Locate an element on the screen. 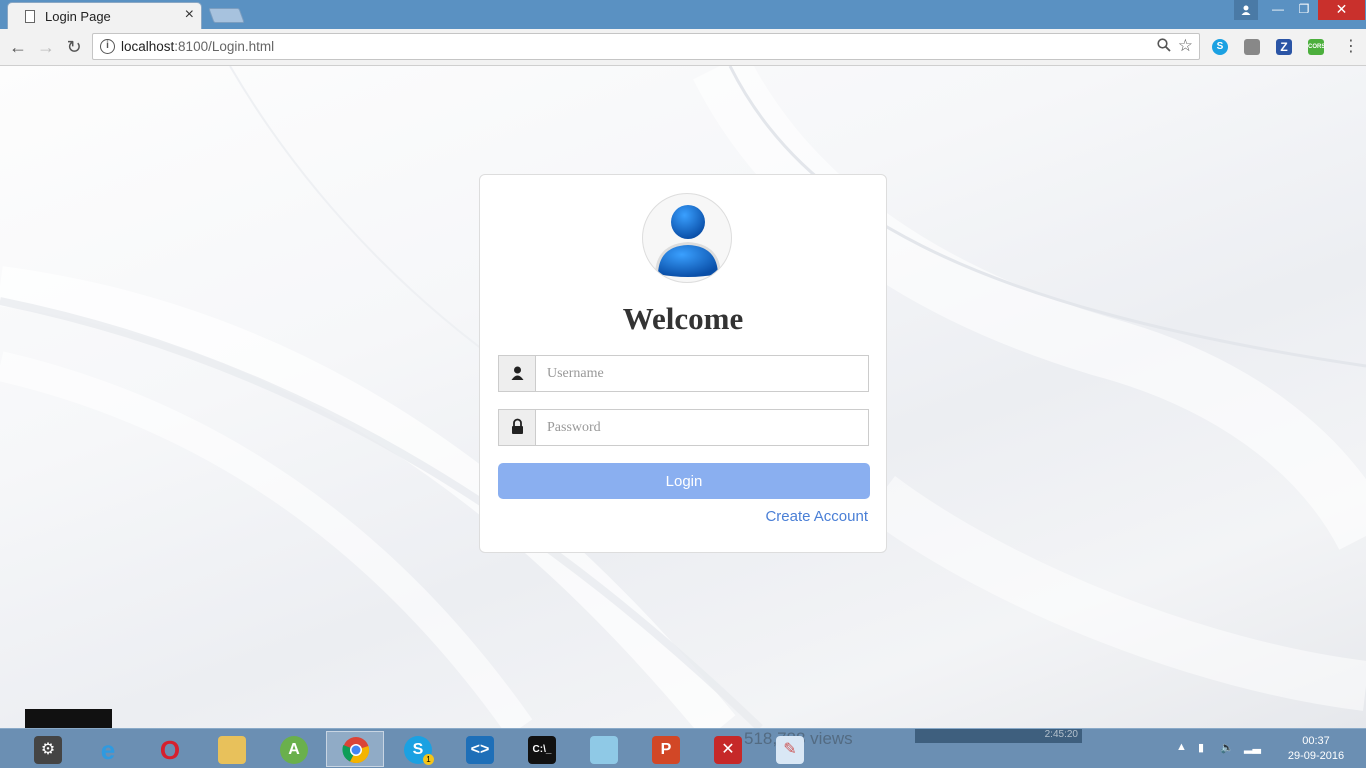 This screenshot has width=1366, height=768. taskbar-file-explorer-icon is located at coordinates (231, 749).